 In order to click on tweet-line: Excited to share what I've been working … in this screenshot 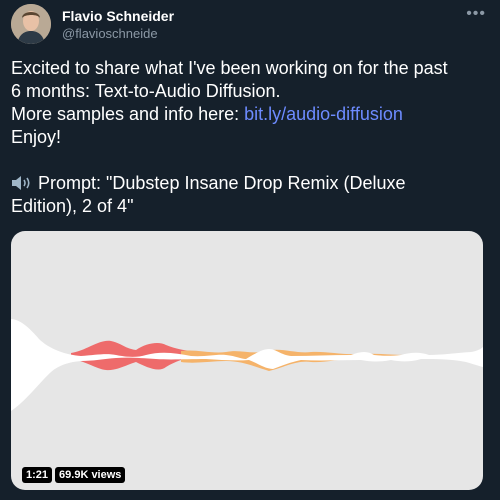, I will do `click(229, 68)`.